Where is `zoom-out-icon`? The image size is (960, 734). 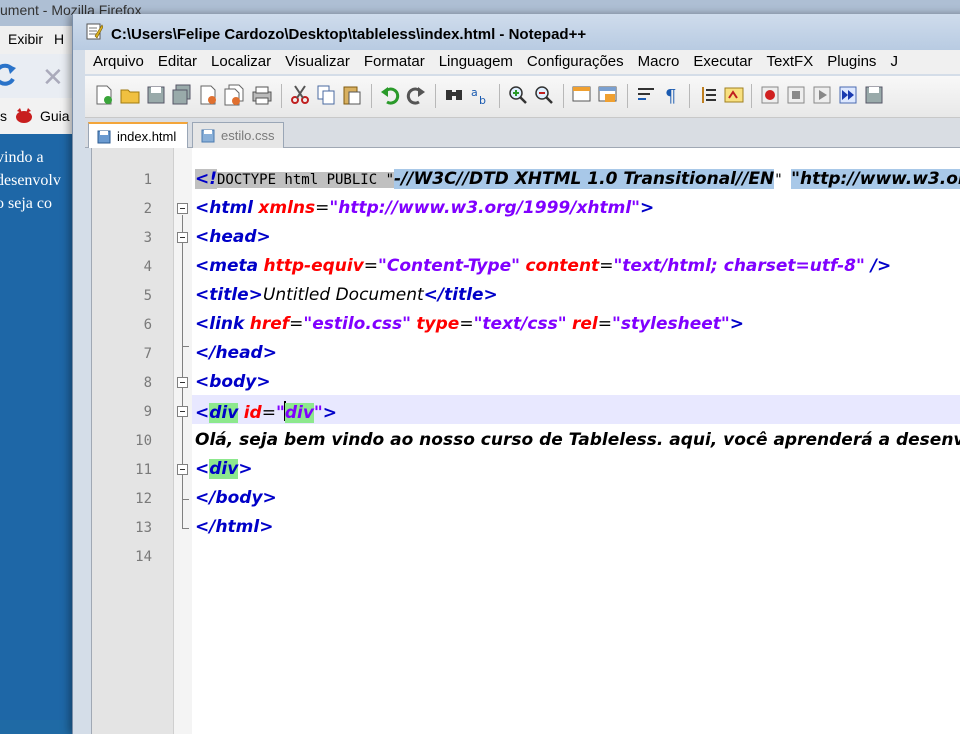 zoom-out-icon is located at coordinates (544, 95).